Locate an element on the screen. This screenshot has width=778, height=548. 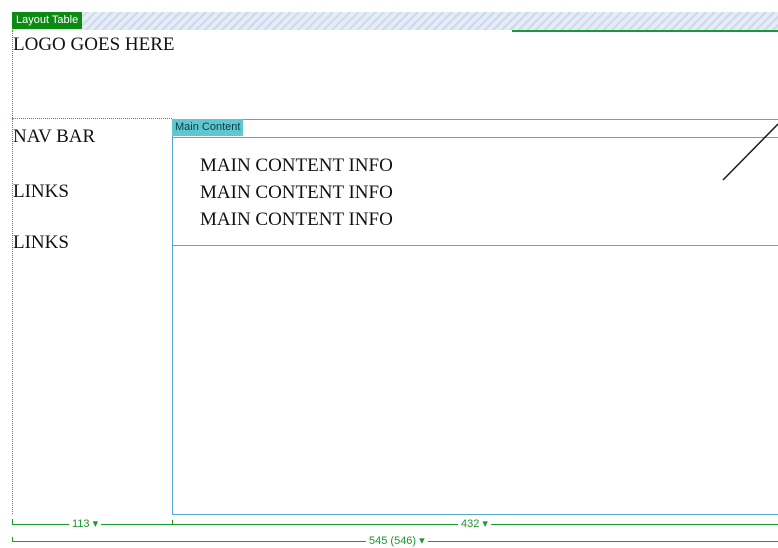
main-column-width-label: 432 ▾ is located at coordinates (474, 524).